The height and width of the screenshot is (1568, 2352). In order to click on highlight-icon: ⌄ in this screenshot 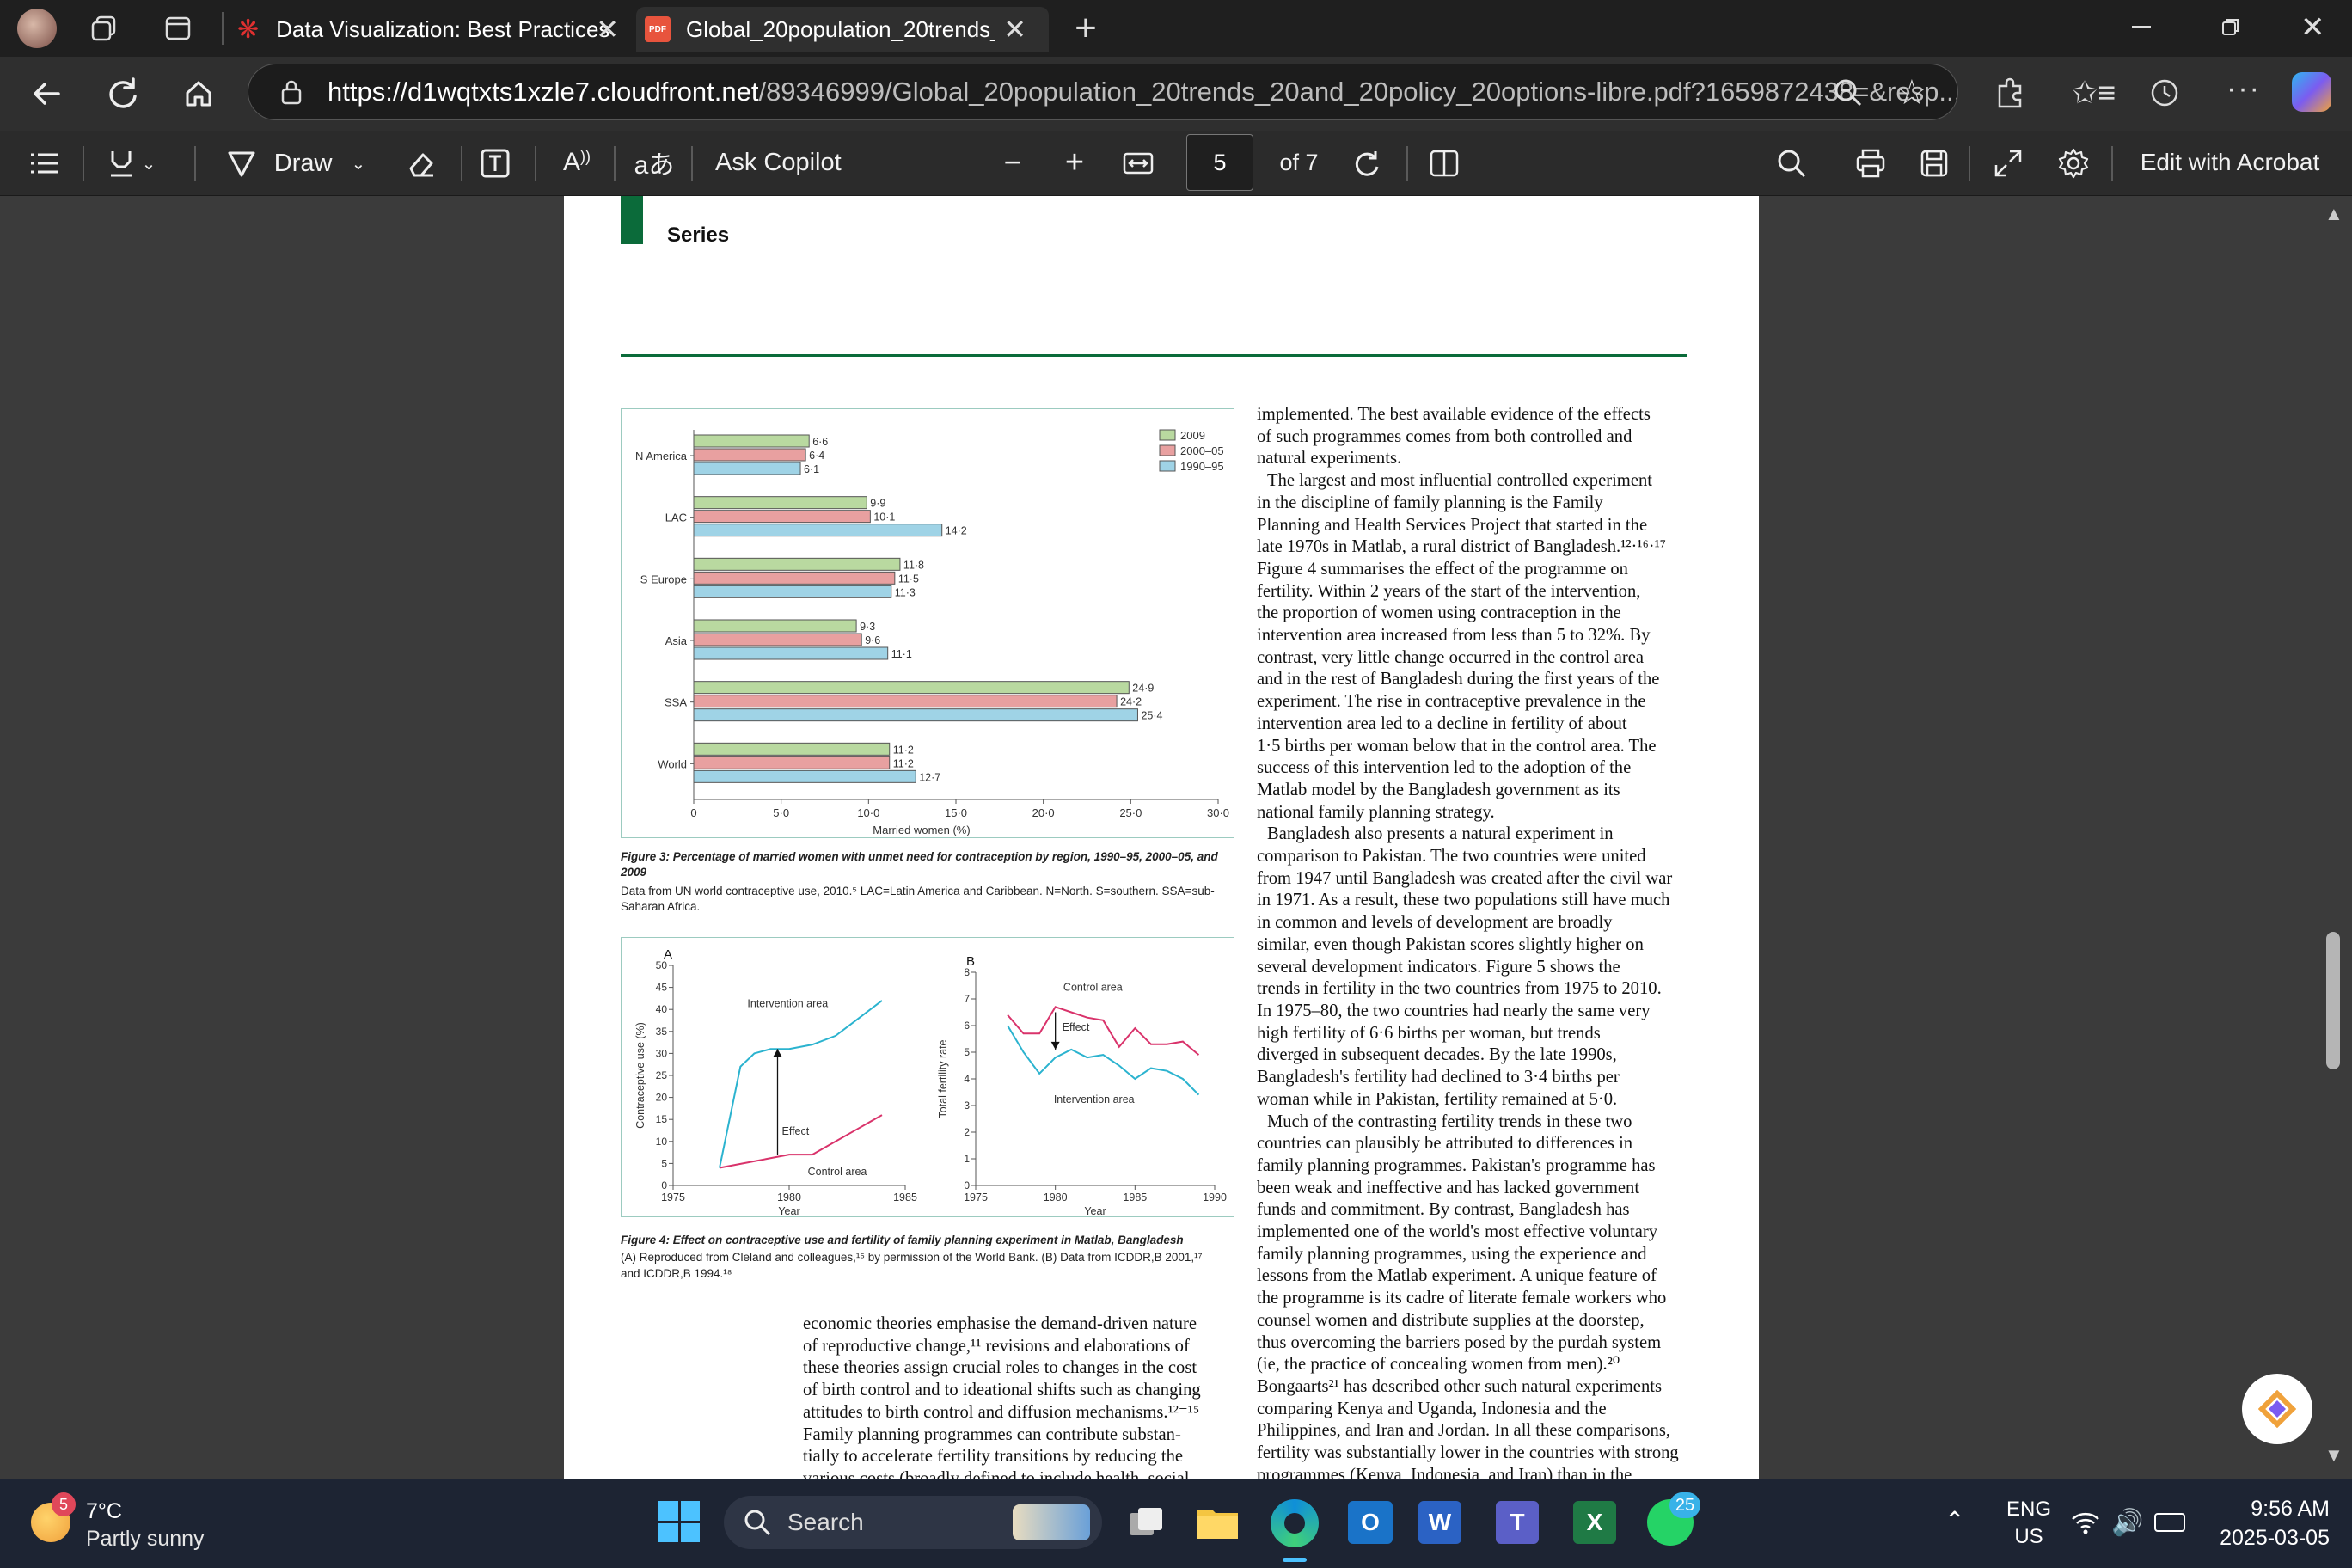, I will do `click(130, 163)`.